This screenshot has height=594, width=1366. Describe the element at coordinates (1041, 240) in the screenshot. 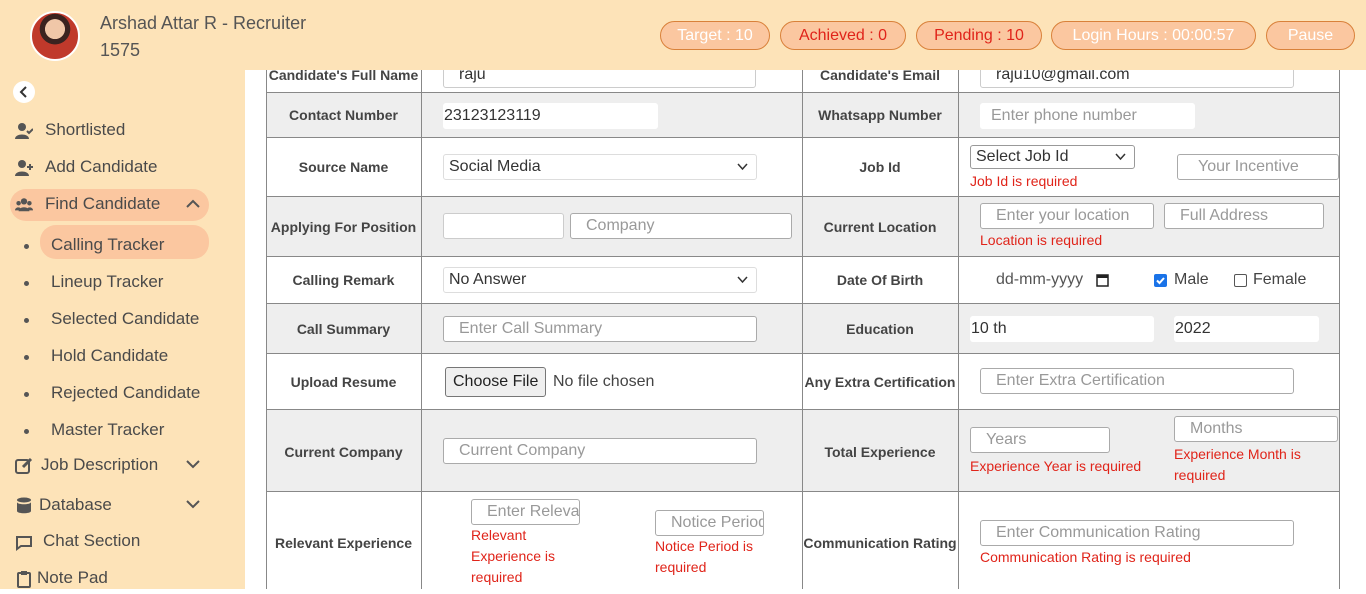

I see `location-error: Location is required` at that location.